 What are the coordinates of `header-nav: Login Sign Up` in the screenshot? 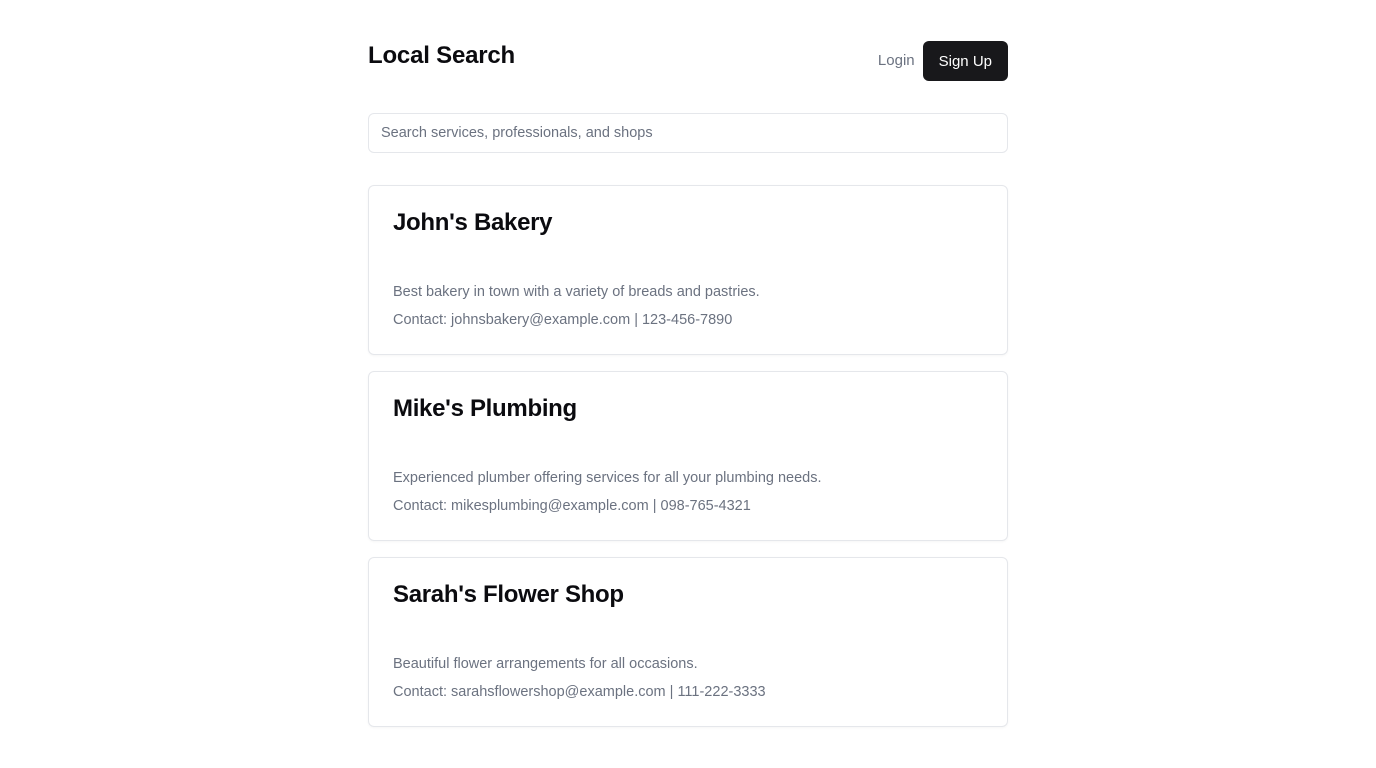 It's located at (943, 61).